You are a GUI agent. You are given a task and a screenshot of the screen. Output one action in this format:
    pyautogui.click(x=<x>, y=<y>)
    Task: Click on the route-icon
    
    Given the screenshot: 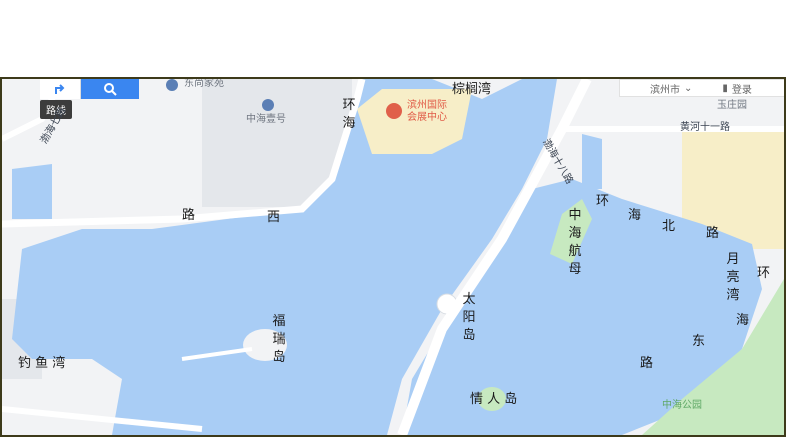 What is the action you would take?
    pyautogui.click(x=60, y=89)
    